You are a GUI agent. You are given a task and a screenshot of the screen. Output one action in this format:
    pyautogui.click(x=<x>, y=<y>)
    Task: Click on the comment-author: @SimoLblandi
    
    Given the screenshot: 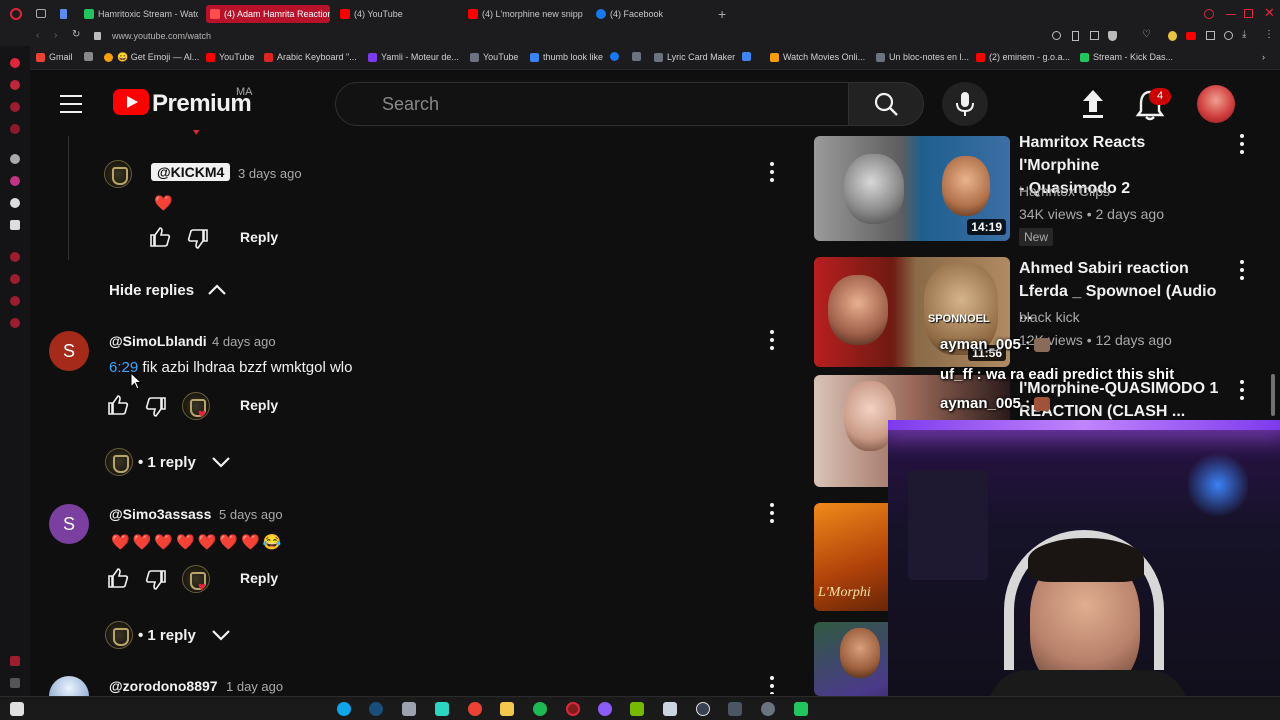 What is the action you would take?
    pyautogui.click(x=158, y=341)
    